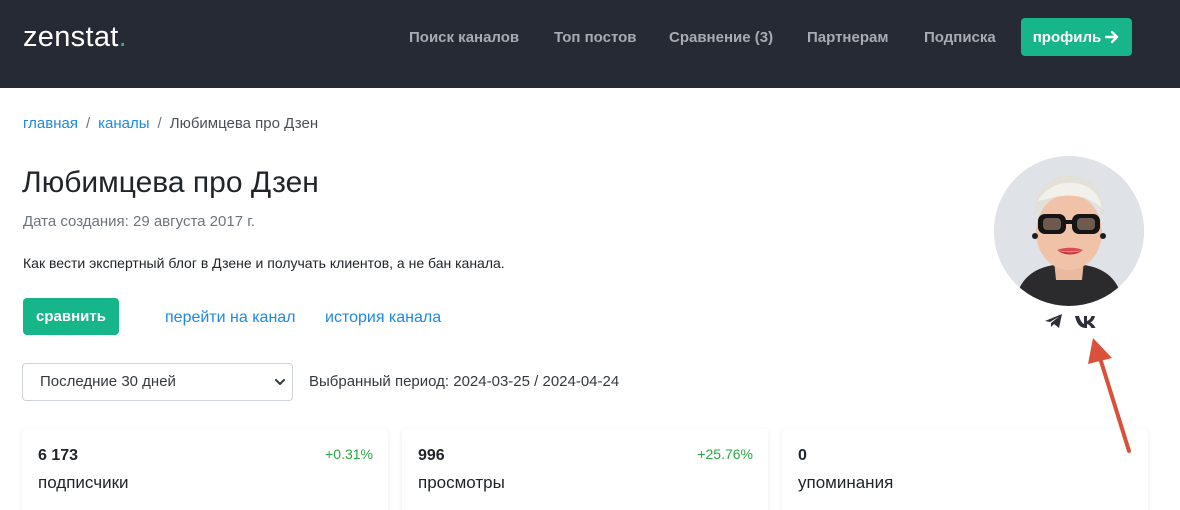  Describe the element at coordinates (1109, 395) in the screenshot. I see `annotation-arrow-icon` at that location.